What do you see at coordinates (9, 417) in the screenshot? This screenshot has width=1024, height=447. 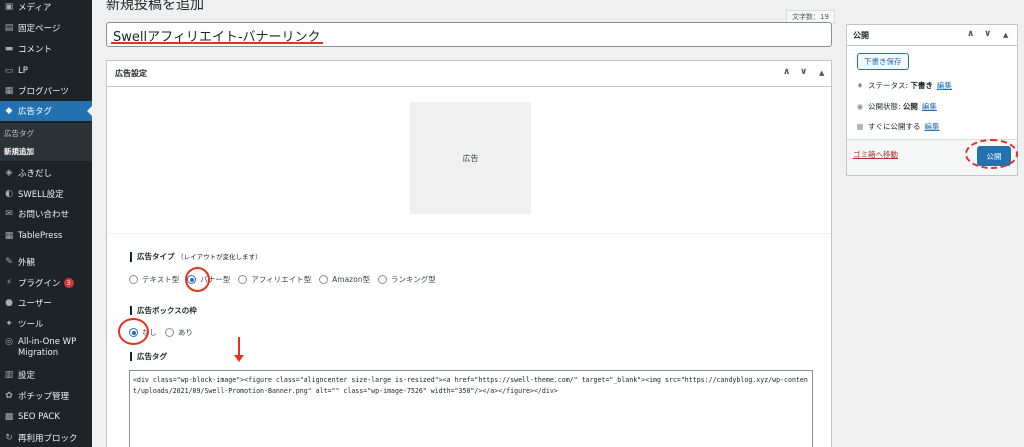 I see `seo-icon: ▩` at bounding box center [9, 417].